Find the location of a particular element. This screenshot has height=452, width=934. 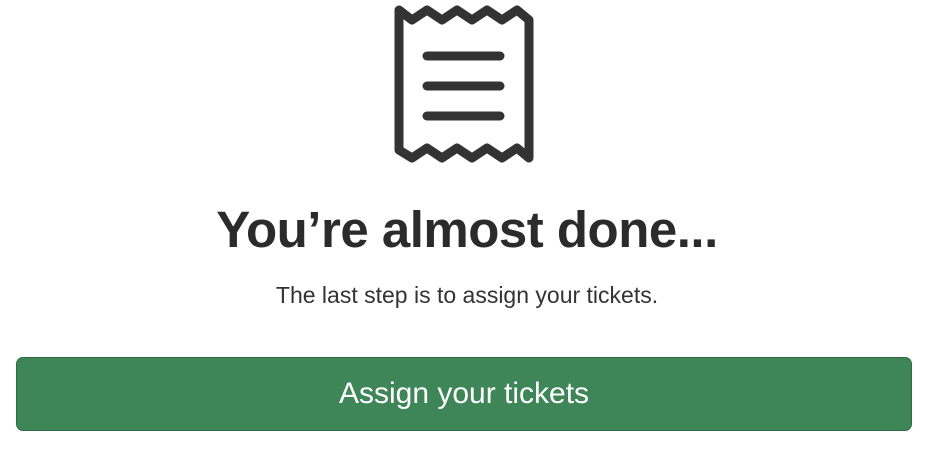

receipt-icon is located at coordinates (464, 86).